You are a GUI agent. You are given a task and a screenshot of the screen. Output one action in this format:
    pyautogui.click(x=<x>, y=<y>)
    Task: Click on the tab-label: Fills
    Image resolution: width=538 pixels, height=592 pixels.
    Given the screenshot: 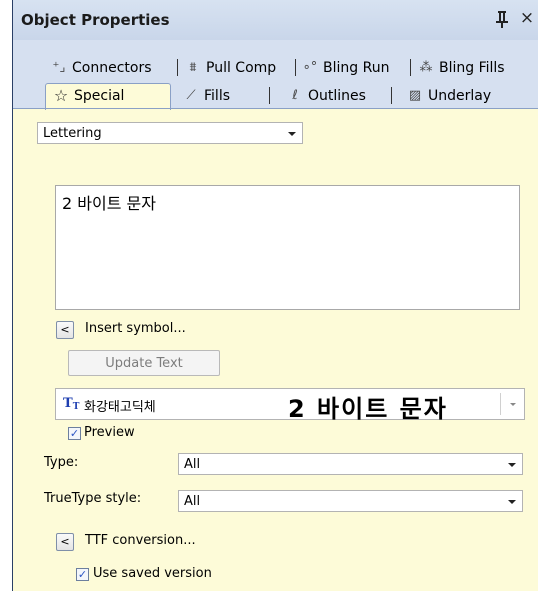 What is the action you would take?
    pyautogui.click(x=217, y=95)
    